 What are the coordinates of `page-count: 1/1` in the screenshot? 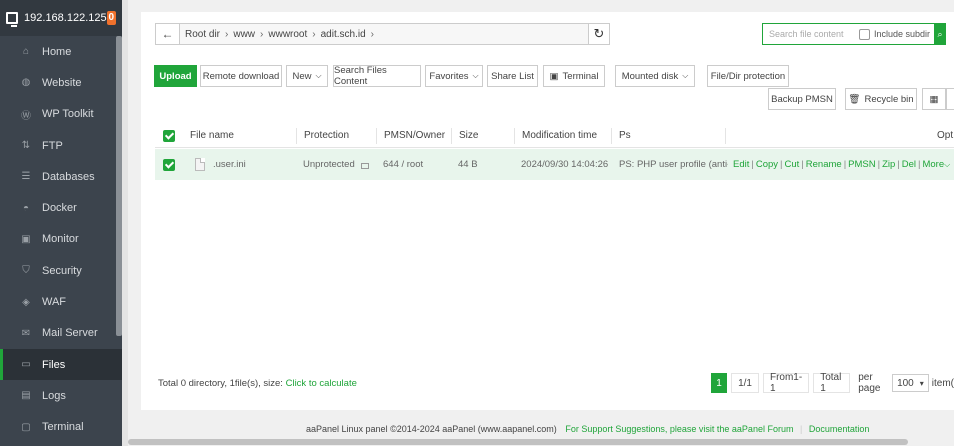 It's located at (745, 383).